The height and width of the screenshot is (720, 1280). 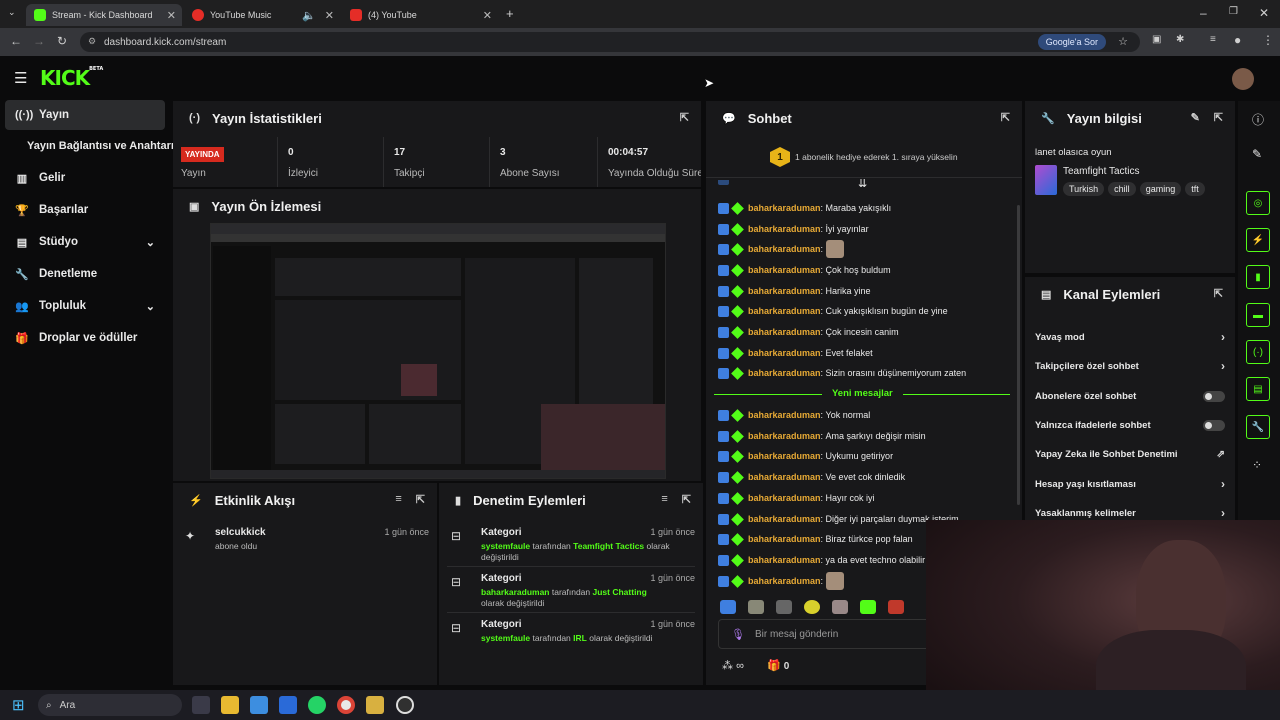 What do you see at coordinates (85, 178) in the screenshot?
I see `sidebar-item-gelir: ▥ Gelir` at bounding box center [85, 178].